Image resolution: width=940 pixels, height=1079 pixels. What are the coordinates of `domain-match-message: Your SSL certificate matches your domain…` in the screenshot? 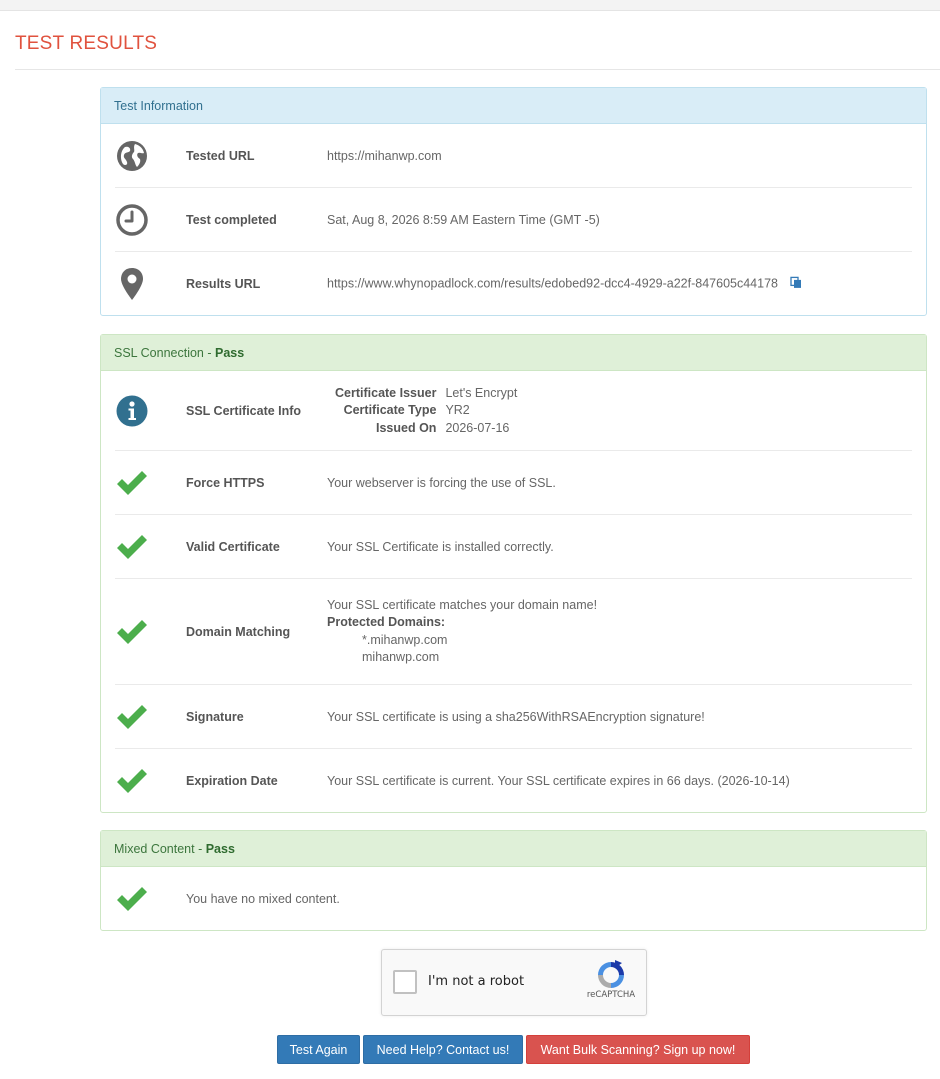 It's located at (462, 604).